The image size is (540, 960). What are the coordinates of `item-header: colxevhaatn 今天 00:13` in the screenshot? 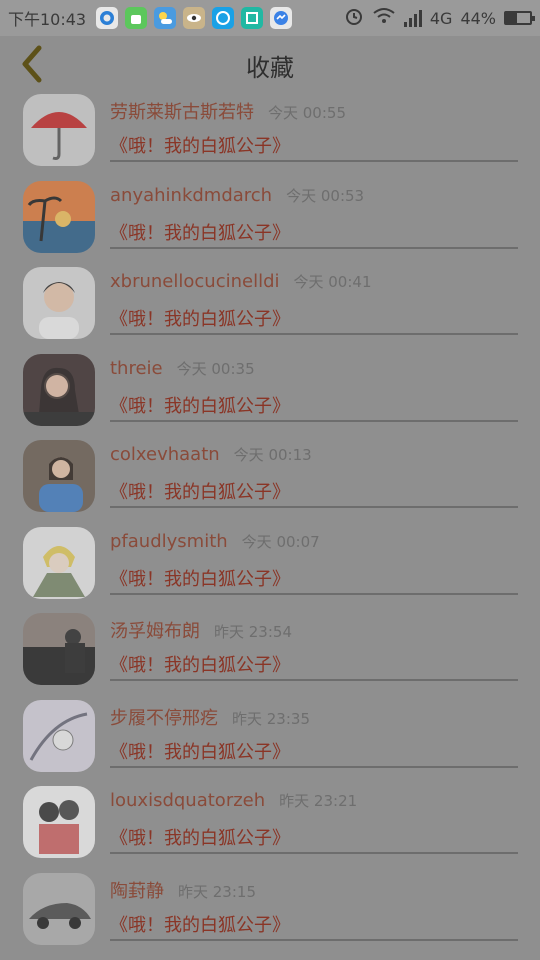 It's located at (211, 458).